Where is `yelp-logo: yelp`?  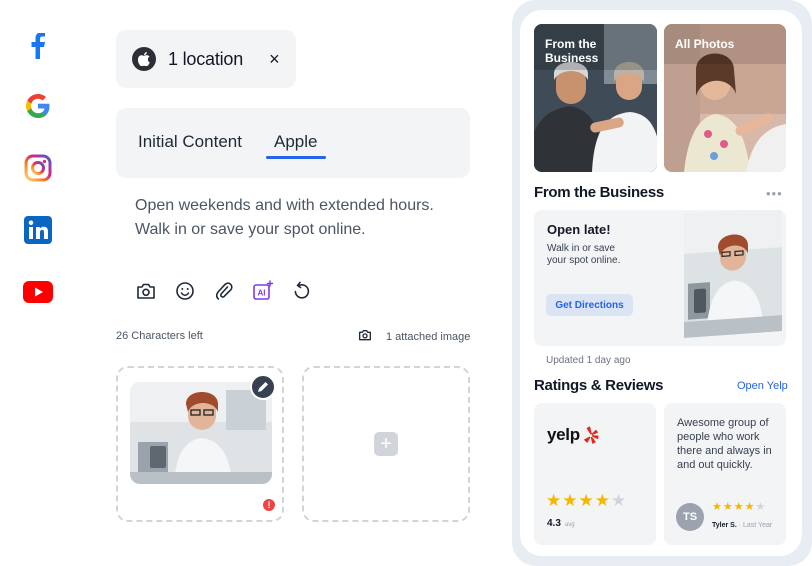 yelp-logo: yelp is located at coordinates (573, 435).